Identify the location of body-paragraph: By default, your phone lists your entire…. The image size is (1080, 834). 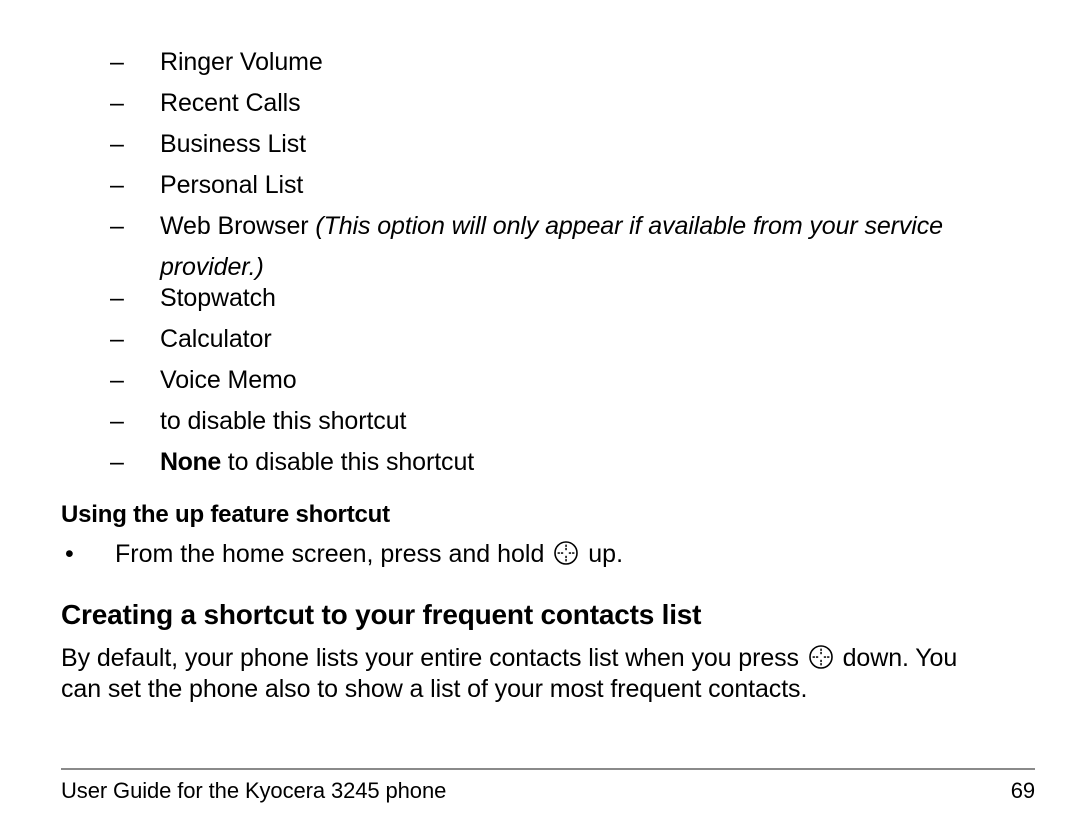
(526, 674).